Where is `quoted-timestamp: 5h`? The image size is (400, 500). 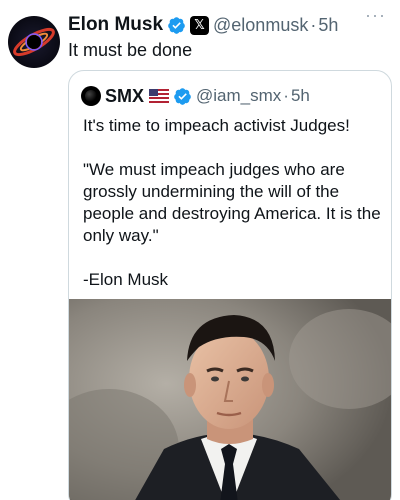
quoted-timestamp: 5h is located at coordinates (300, 96).